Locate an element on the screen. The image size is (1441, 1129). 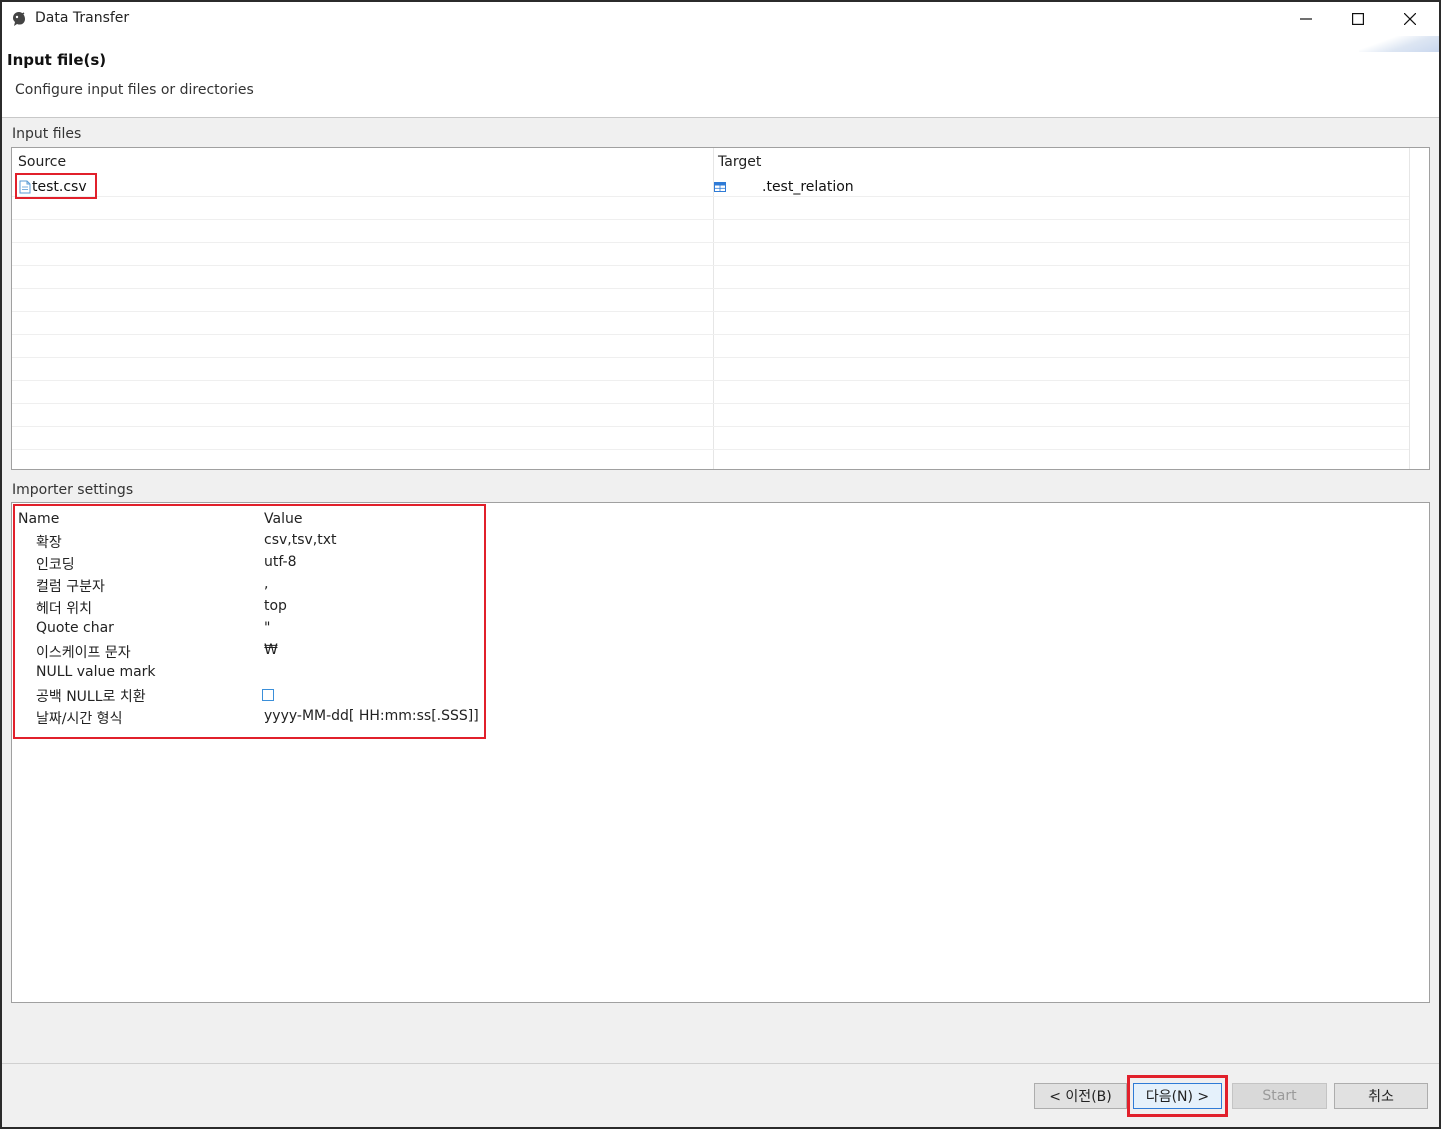
input-files-label: Input files is located at coordinates (47, 134).